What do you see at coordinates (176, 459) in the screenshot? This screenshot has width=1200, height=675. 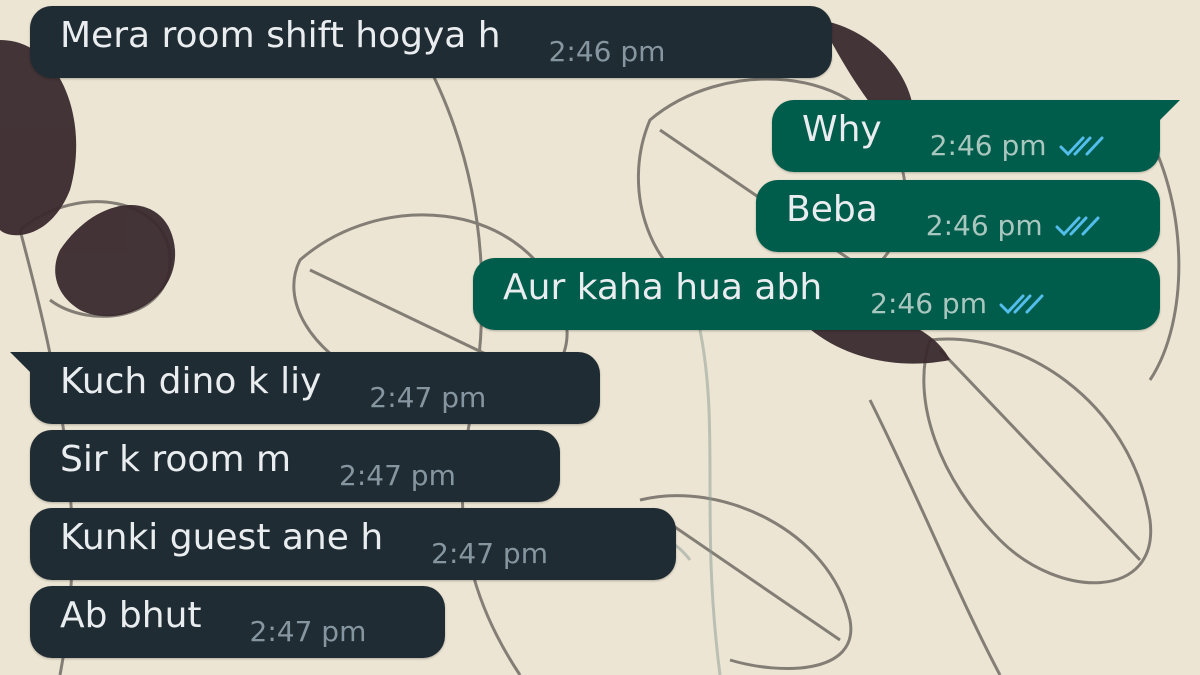 I see `message-text: Sir k room m` at bounding box center [176, 459].